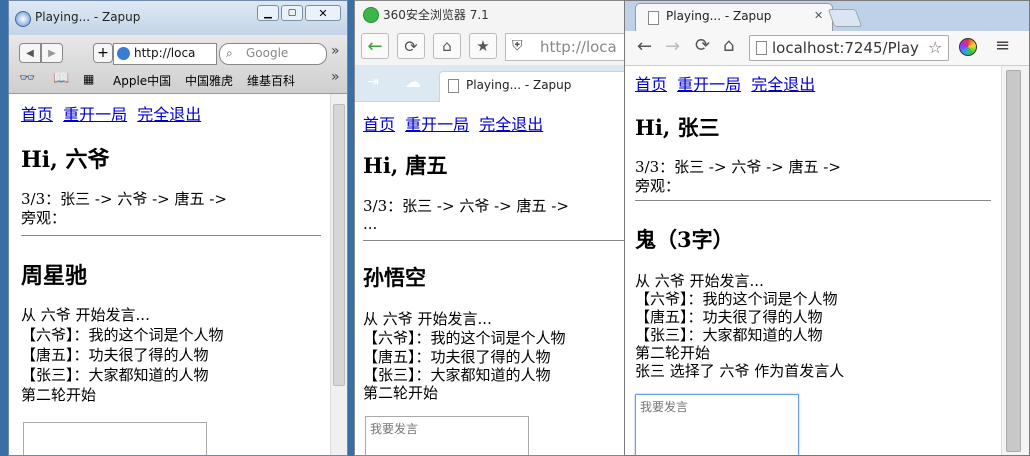  I want to click on cloud-icon: ☁, so click(413, 81).